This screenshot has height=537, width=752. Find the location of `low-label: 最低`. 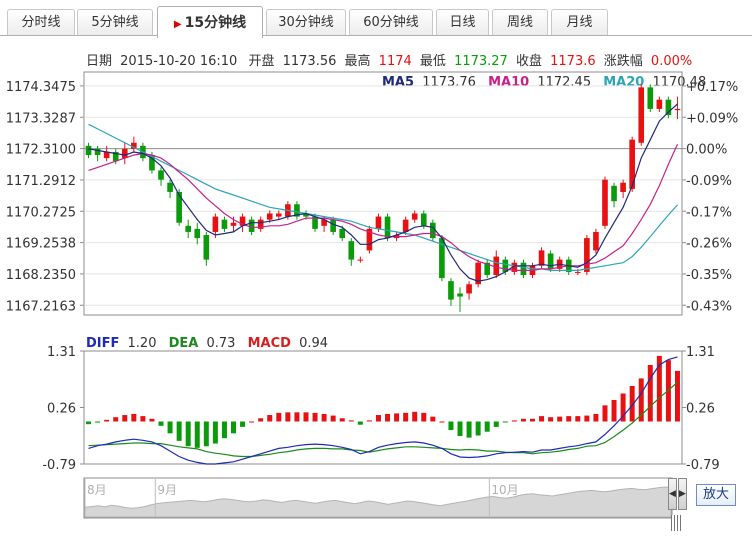

low-label: 最低 is located at coordinates (433, 61).